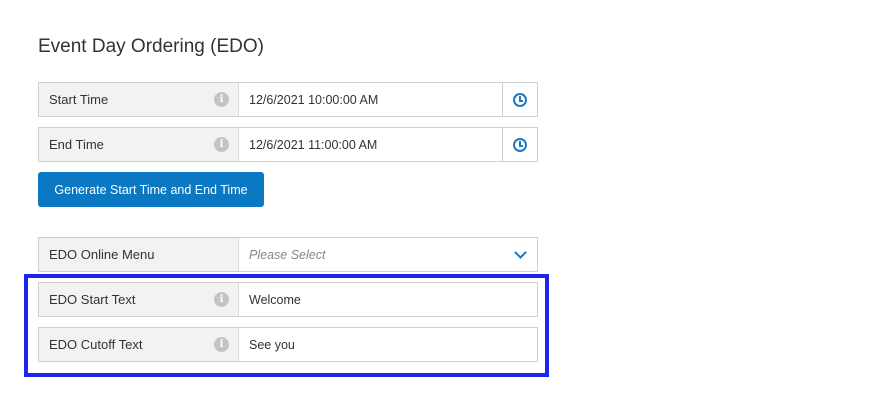  I want to click on online-menu-row: EDO Online Menu Please Select, so click(288, 254).